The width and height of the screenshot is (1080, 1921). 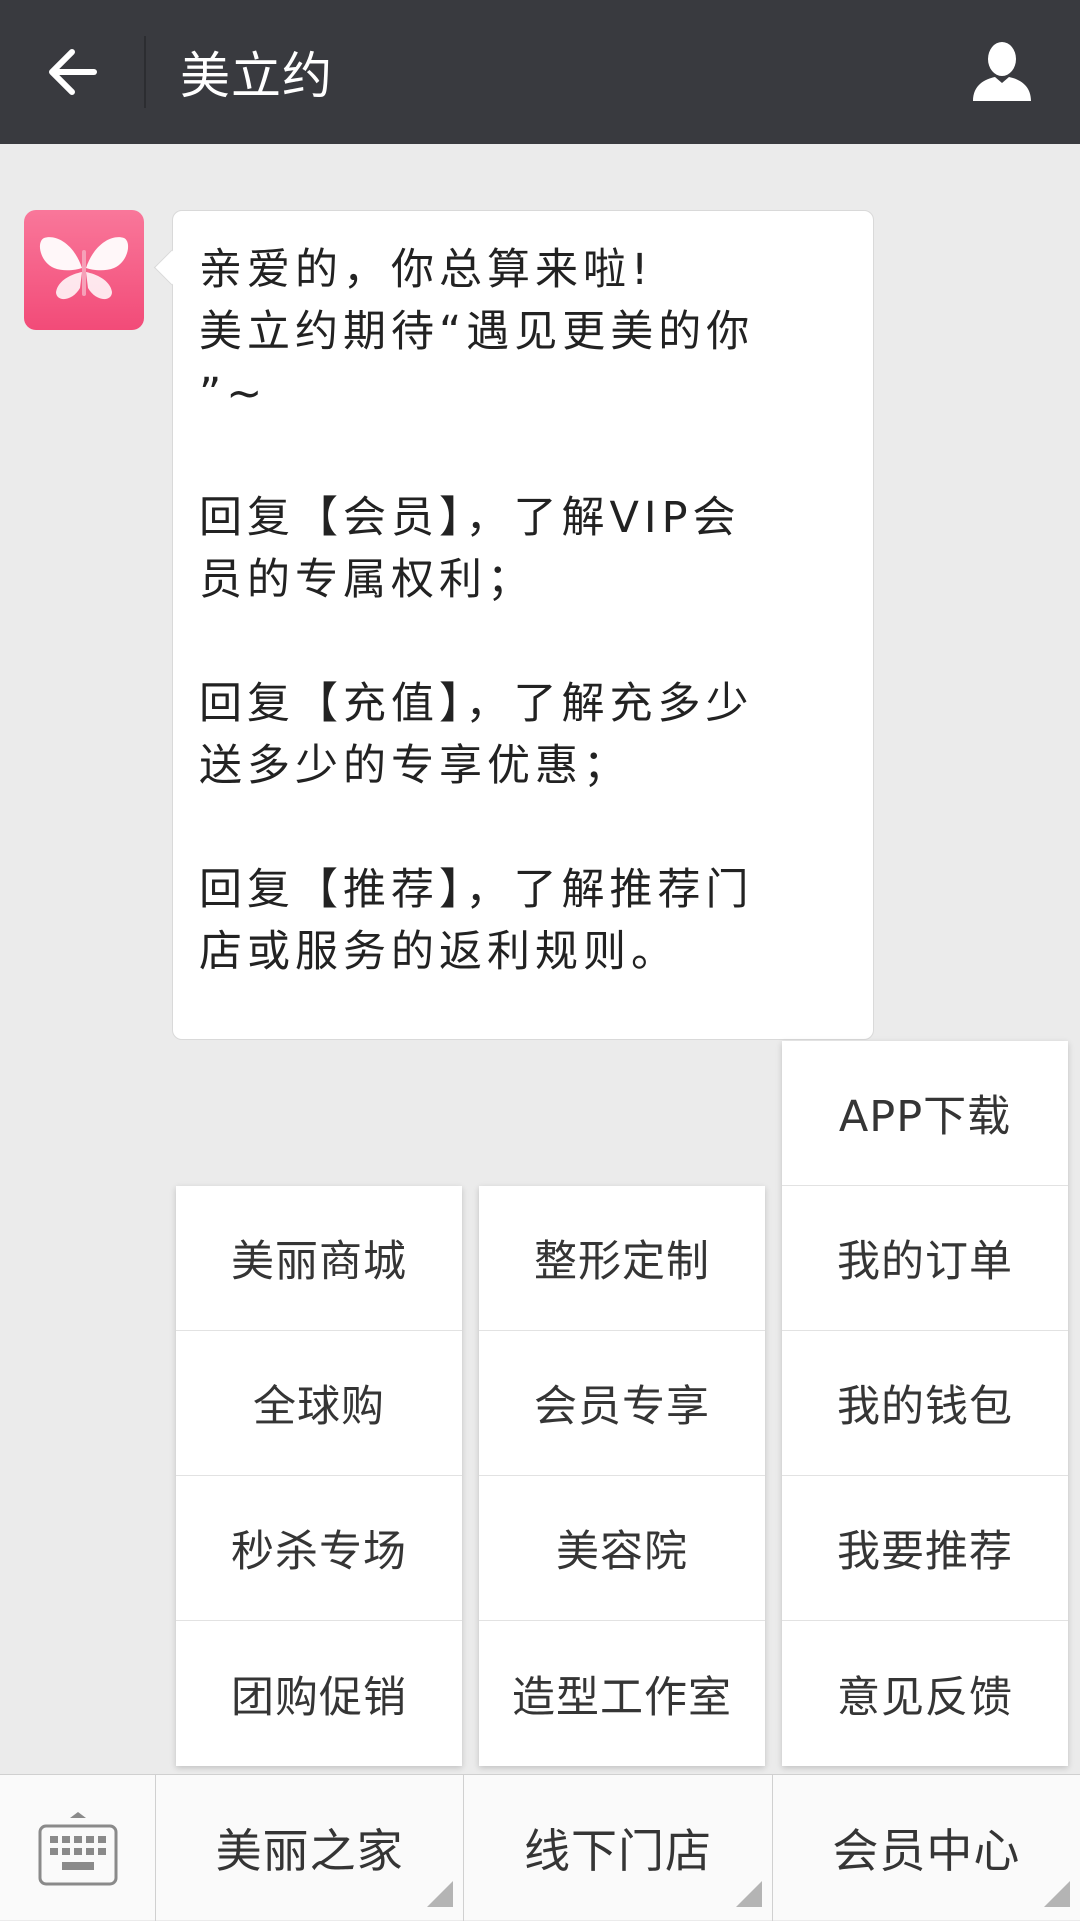 What do you see at coordinates (926, 1851) in the screenshot?
I see `bottom-tab-label: 会员中心` at bounding box center [926, 1851].